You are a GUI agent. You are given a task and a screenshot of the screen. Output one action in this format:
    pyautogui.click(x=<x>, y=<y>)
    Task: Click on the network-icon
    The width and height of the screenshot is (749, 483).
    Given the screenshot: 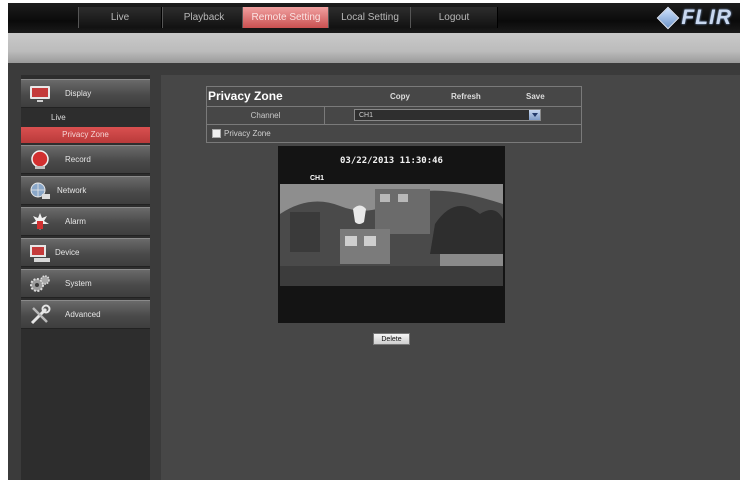 What is the action you would take?
    pyautogui.click(x=40, y=190)
    